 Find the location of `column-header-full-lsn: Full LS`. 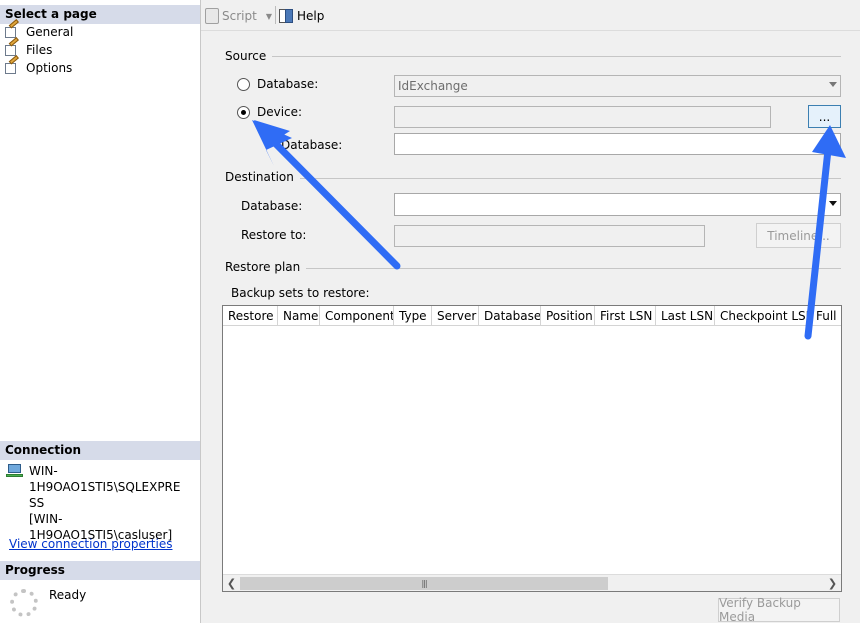

column-header-full-lsn: Full LS is located at coordinates (826, 316).